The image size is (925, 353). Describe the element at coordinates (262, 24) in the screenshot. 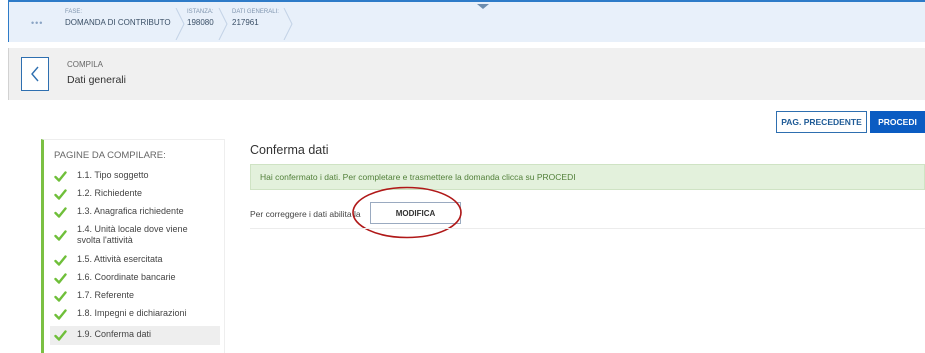

I see `breadcrumb-dati-generali: DATI GENERALI: 217961` at that location.